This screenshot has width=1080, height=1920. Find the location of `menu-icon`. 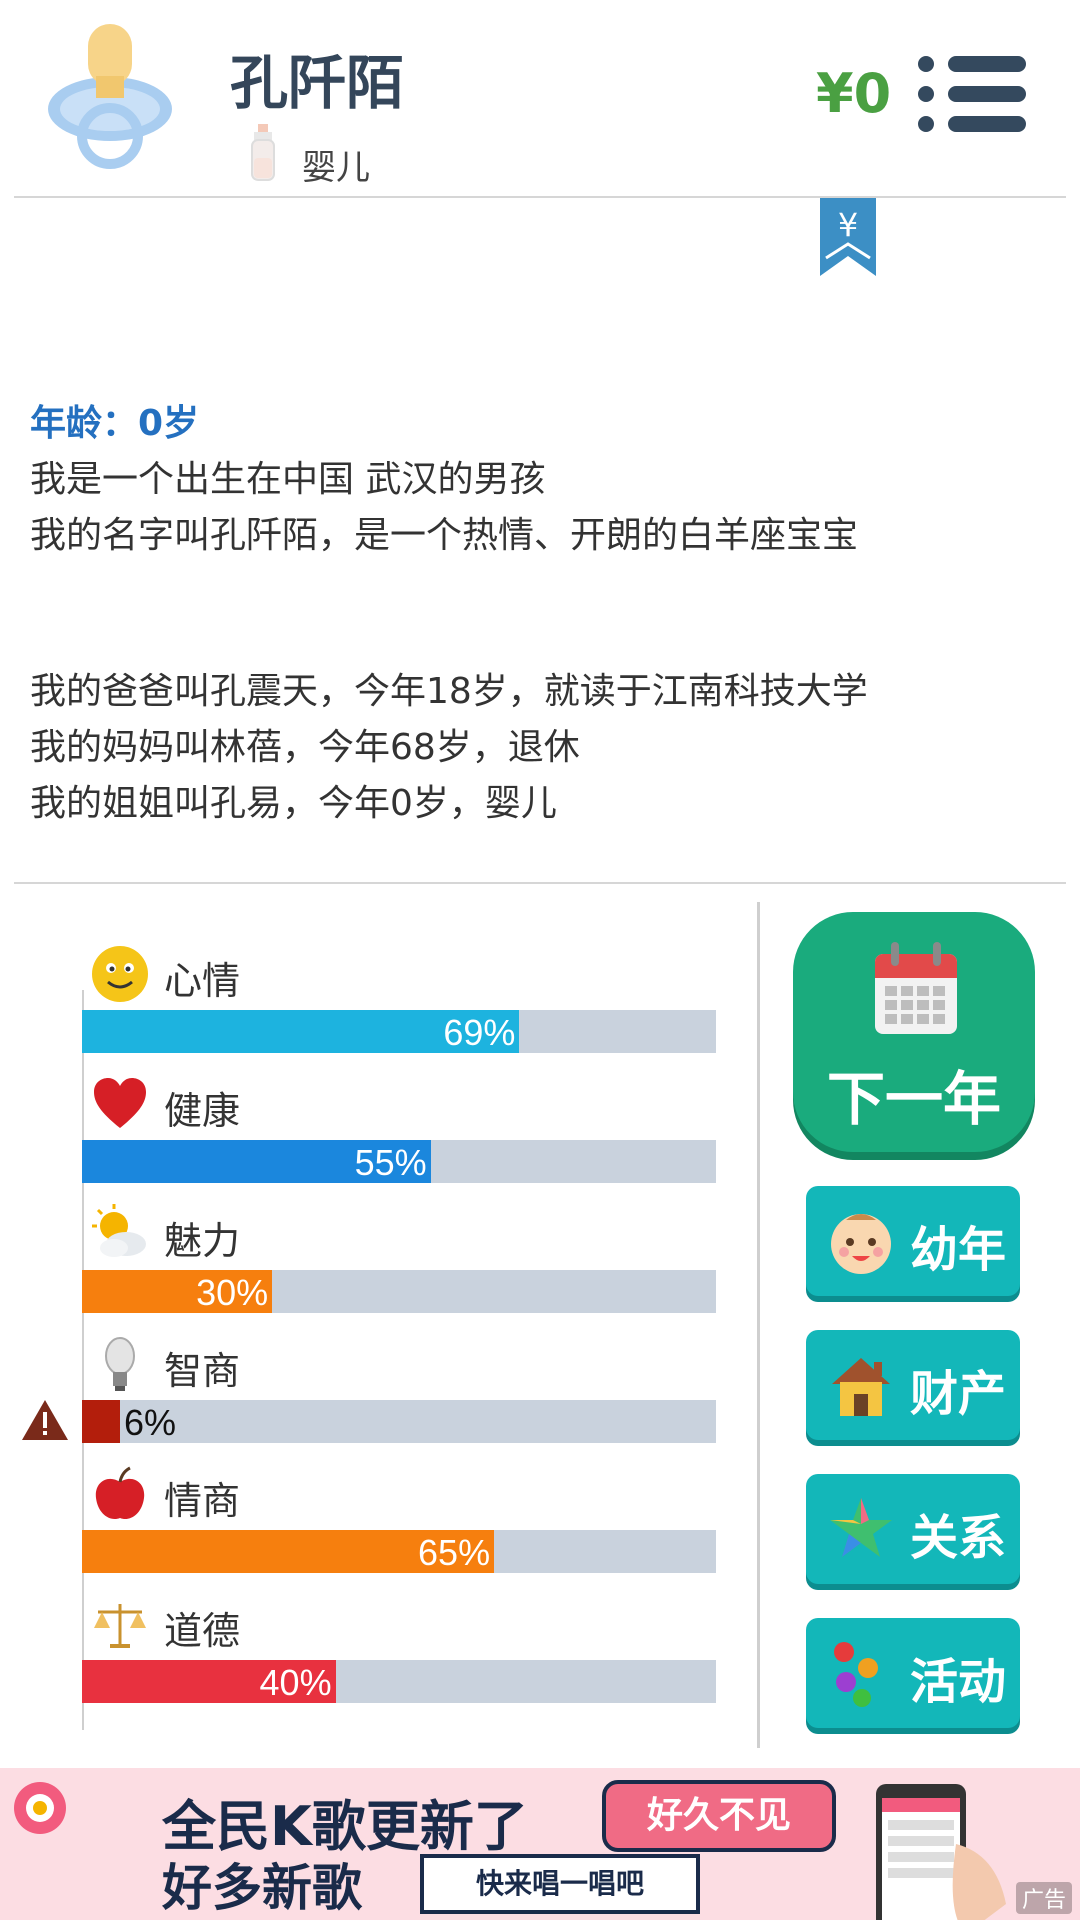

menu-icon is located at coordinates (972, 94).